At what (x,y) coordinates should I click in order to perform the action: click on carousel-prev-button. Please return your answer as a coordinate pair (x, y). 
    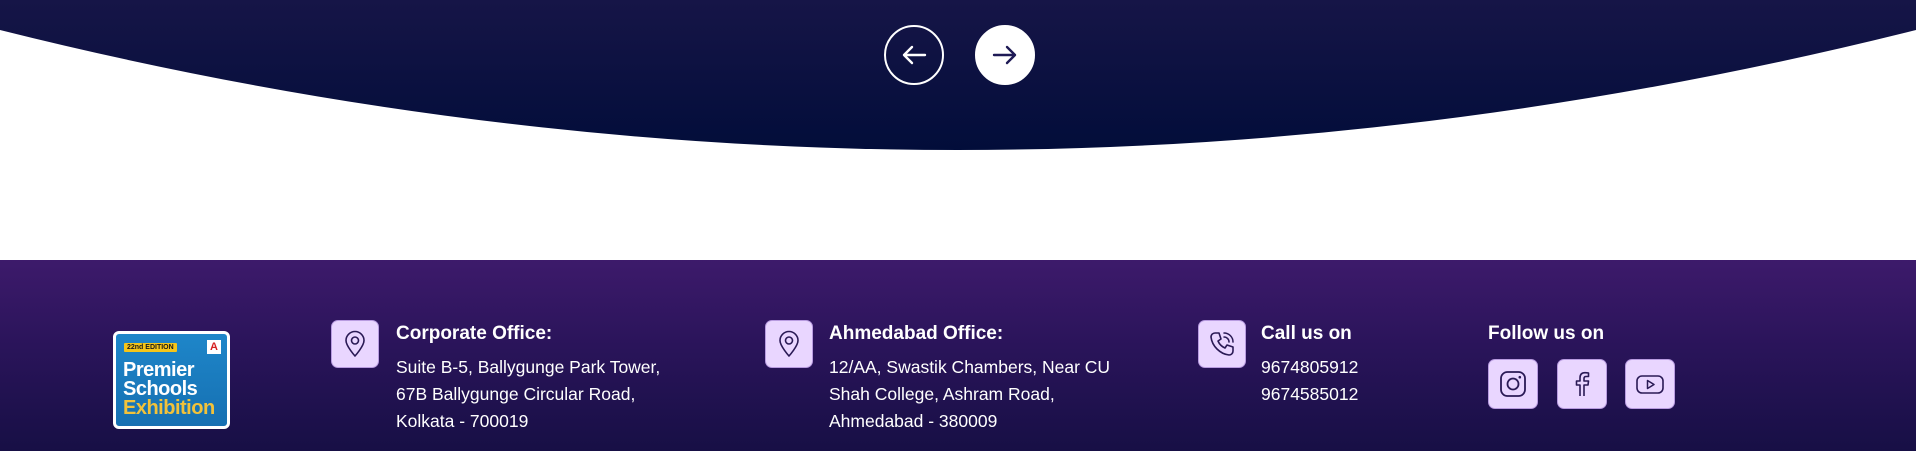
    Looking at the image, I should click on (914, 55).